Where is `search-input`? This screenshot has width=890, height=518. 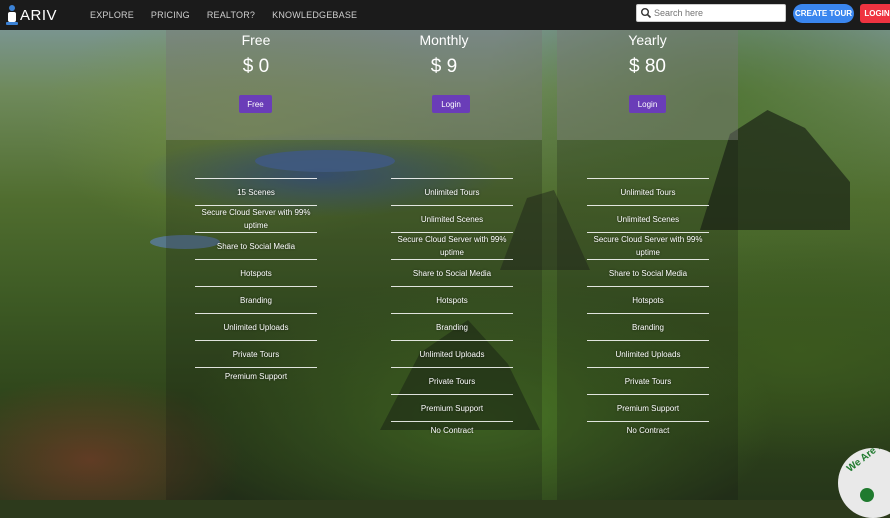
search-input is located at coordinates (718, 13).